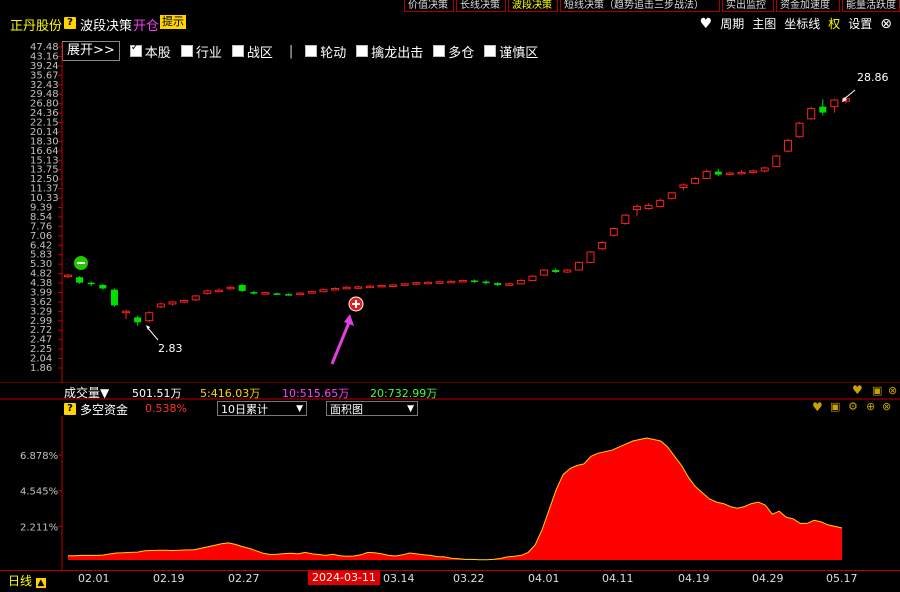  I want to click on date-tick-label: 02.19, so click(169, 578).